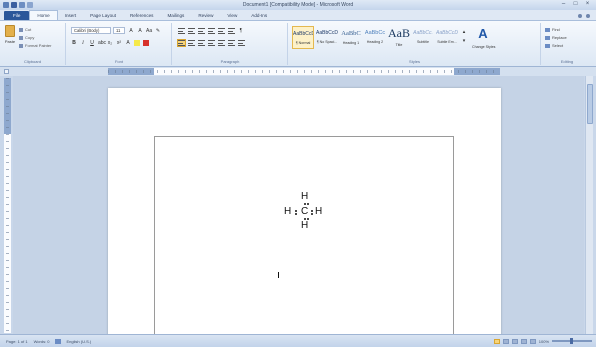 The width and height of the screenshot is (596, 347). What do you see at coordinates (102, 43) in the screenshot?
I see `strikethrough-button: abc` at bounding box center [102, 43].